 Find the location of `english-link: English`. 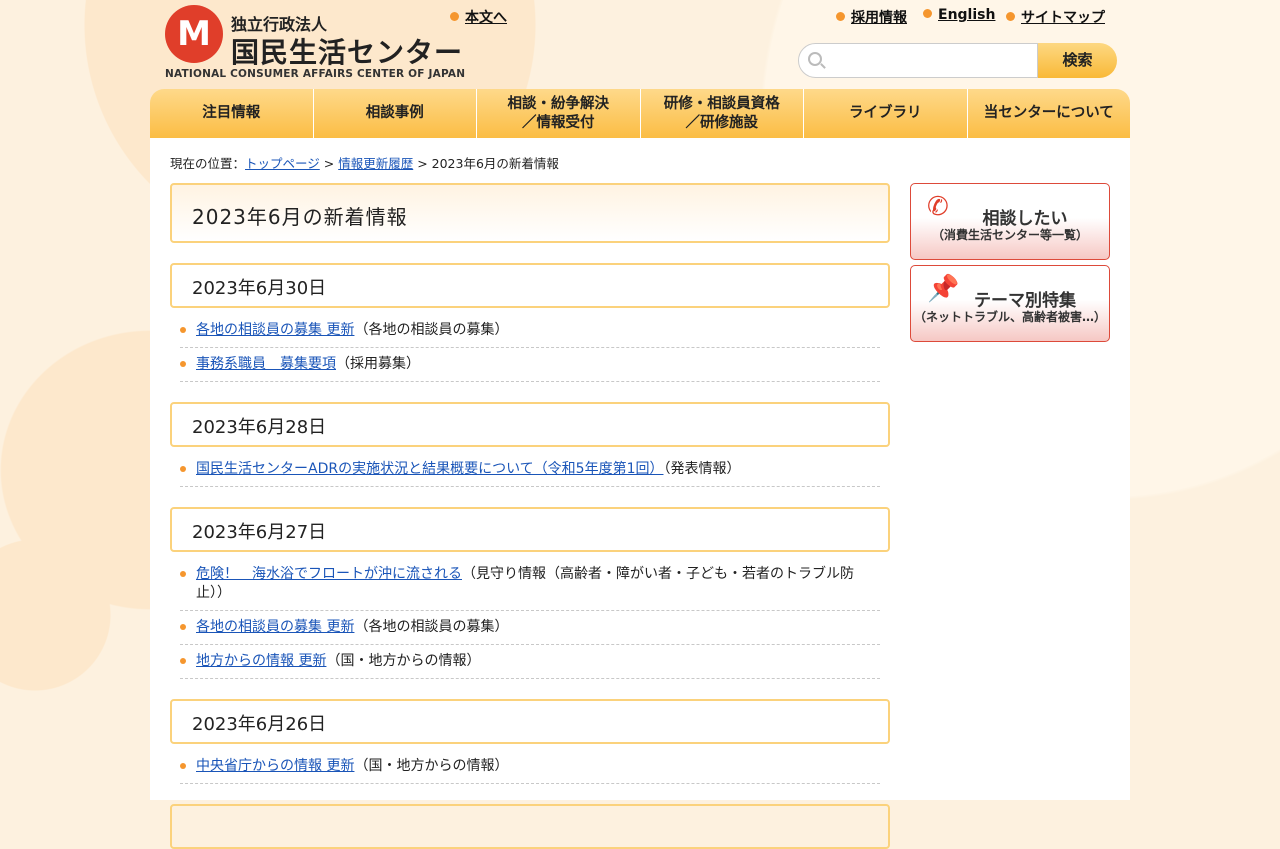

english-link: English is located at coordinates (959, 15).